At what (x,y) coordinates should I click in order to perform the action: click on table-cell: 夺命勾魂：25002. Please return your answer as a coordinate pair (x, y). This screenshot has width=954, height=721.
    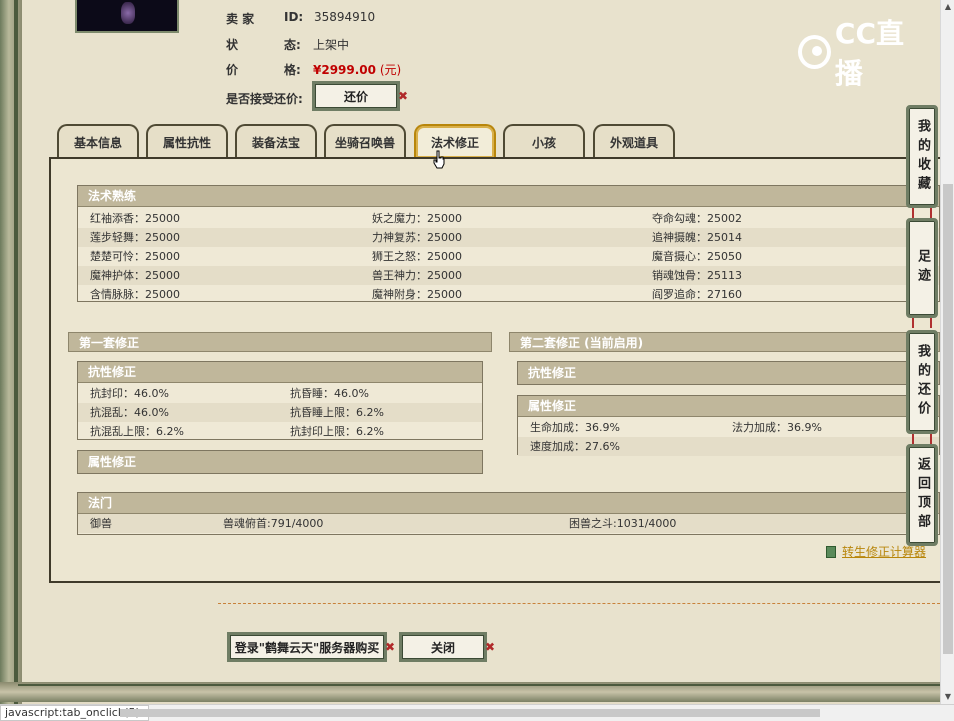
    Looking at the image, I should click on (697, 218).